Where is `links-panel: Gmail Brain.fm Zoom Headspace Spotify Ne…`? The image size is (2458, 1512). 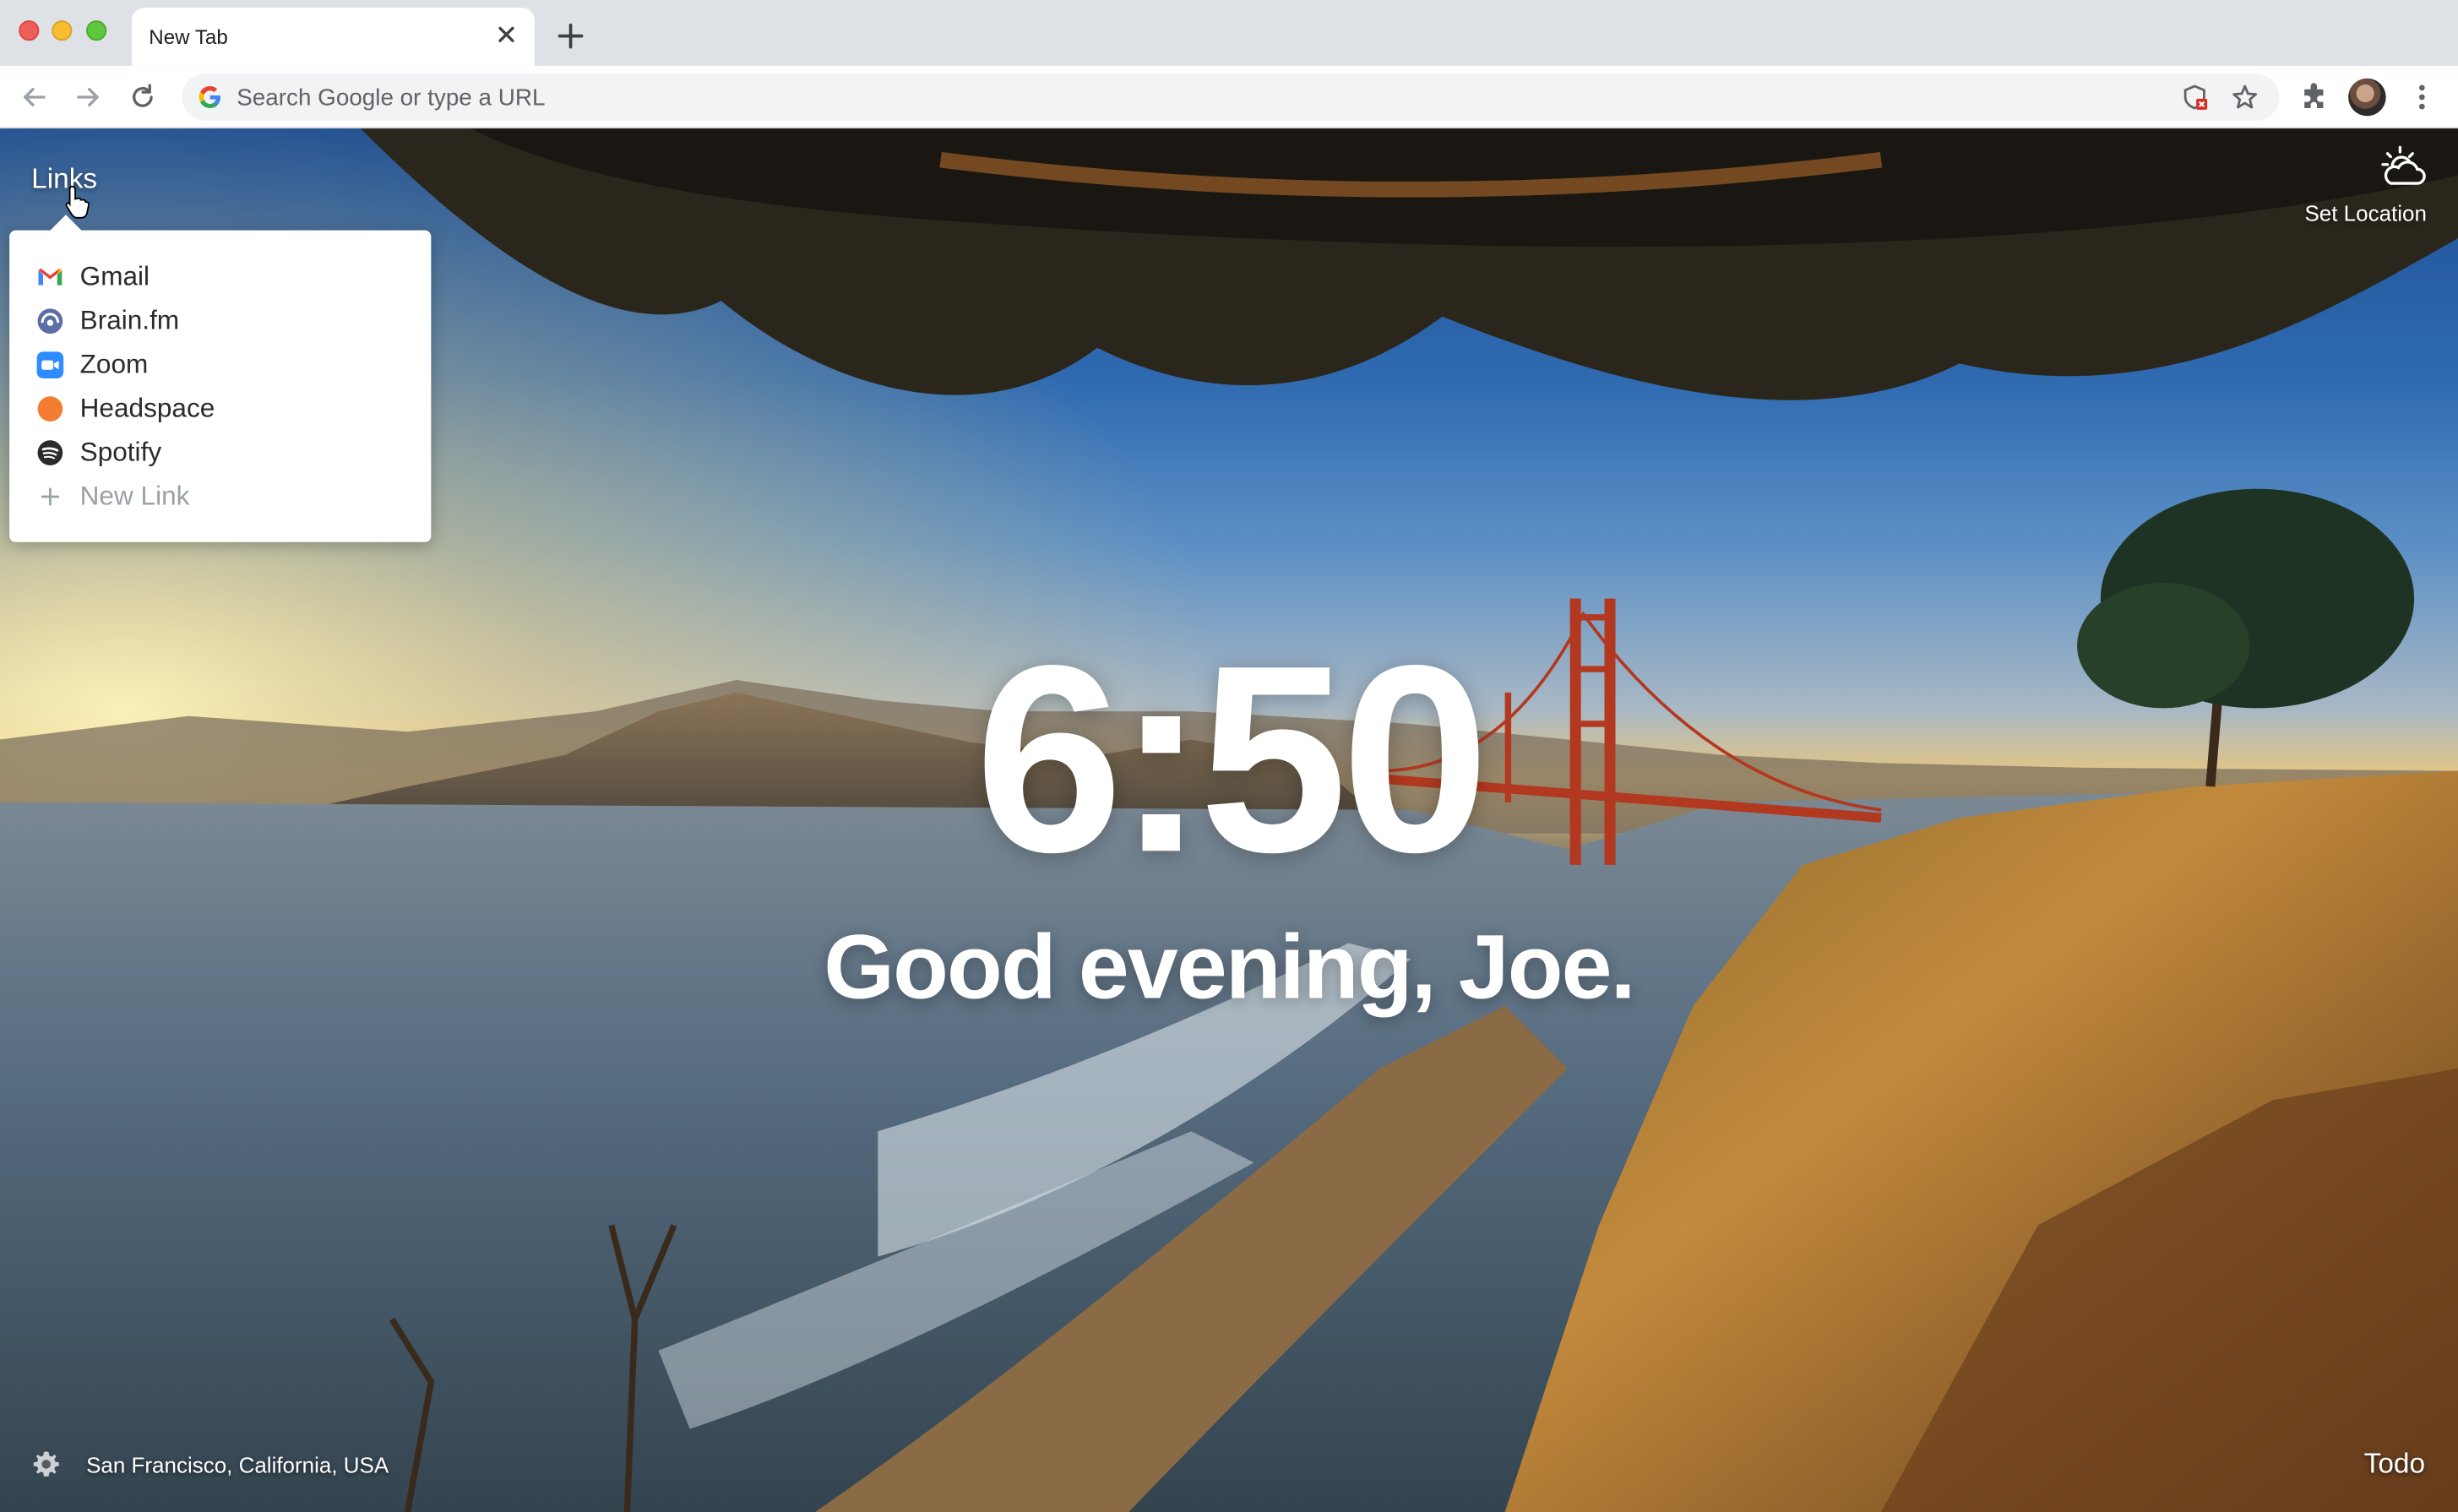
links-panel: Gmail Brain.fm Zoom Headspace Spotify Ne… is located at coordinates (220, 386).